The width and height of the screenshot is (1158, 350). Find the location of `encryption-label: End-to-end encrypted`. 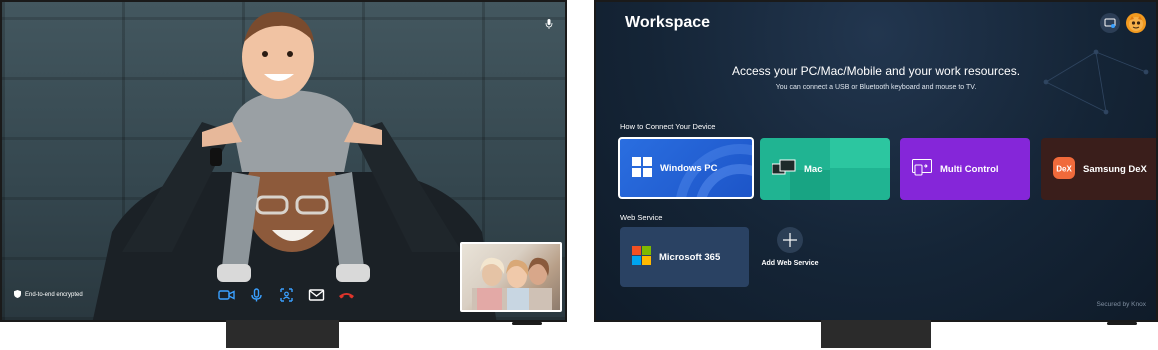

encryption-label: End-to-end encrypted is located at coordinates (54, 295).